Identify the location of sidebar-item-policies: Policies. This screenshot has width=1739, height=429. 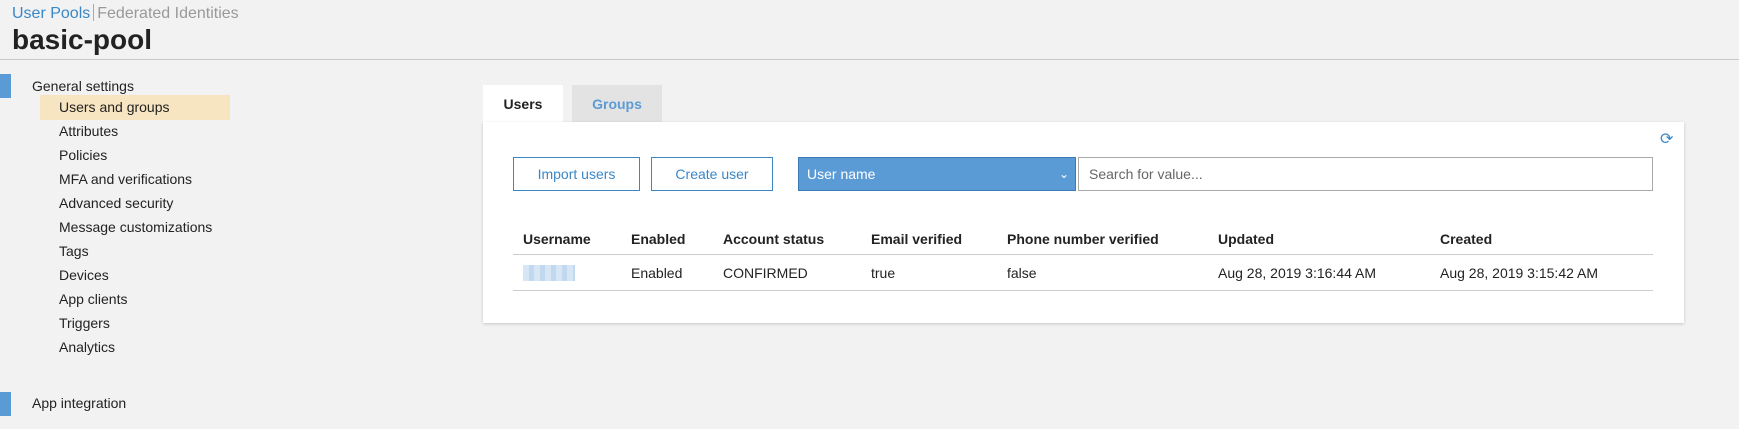
(135, 155).